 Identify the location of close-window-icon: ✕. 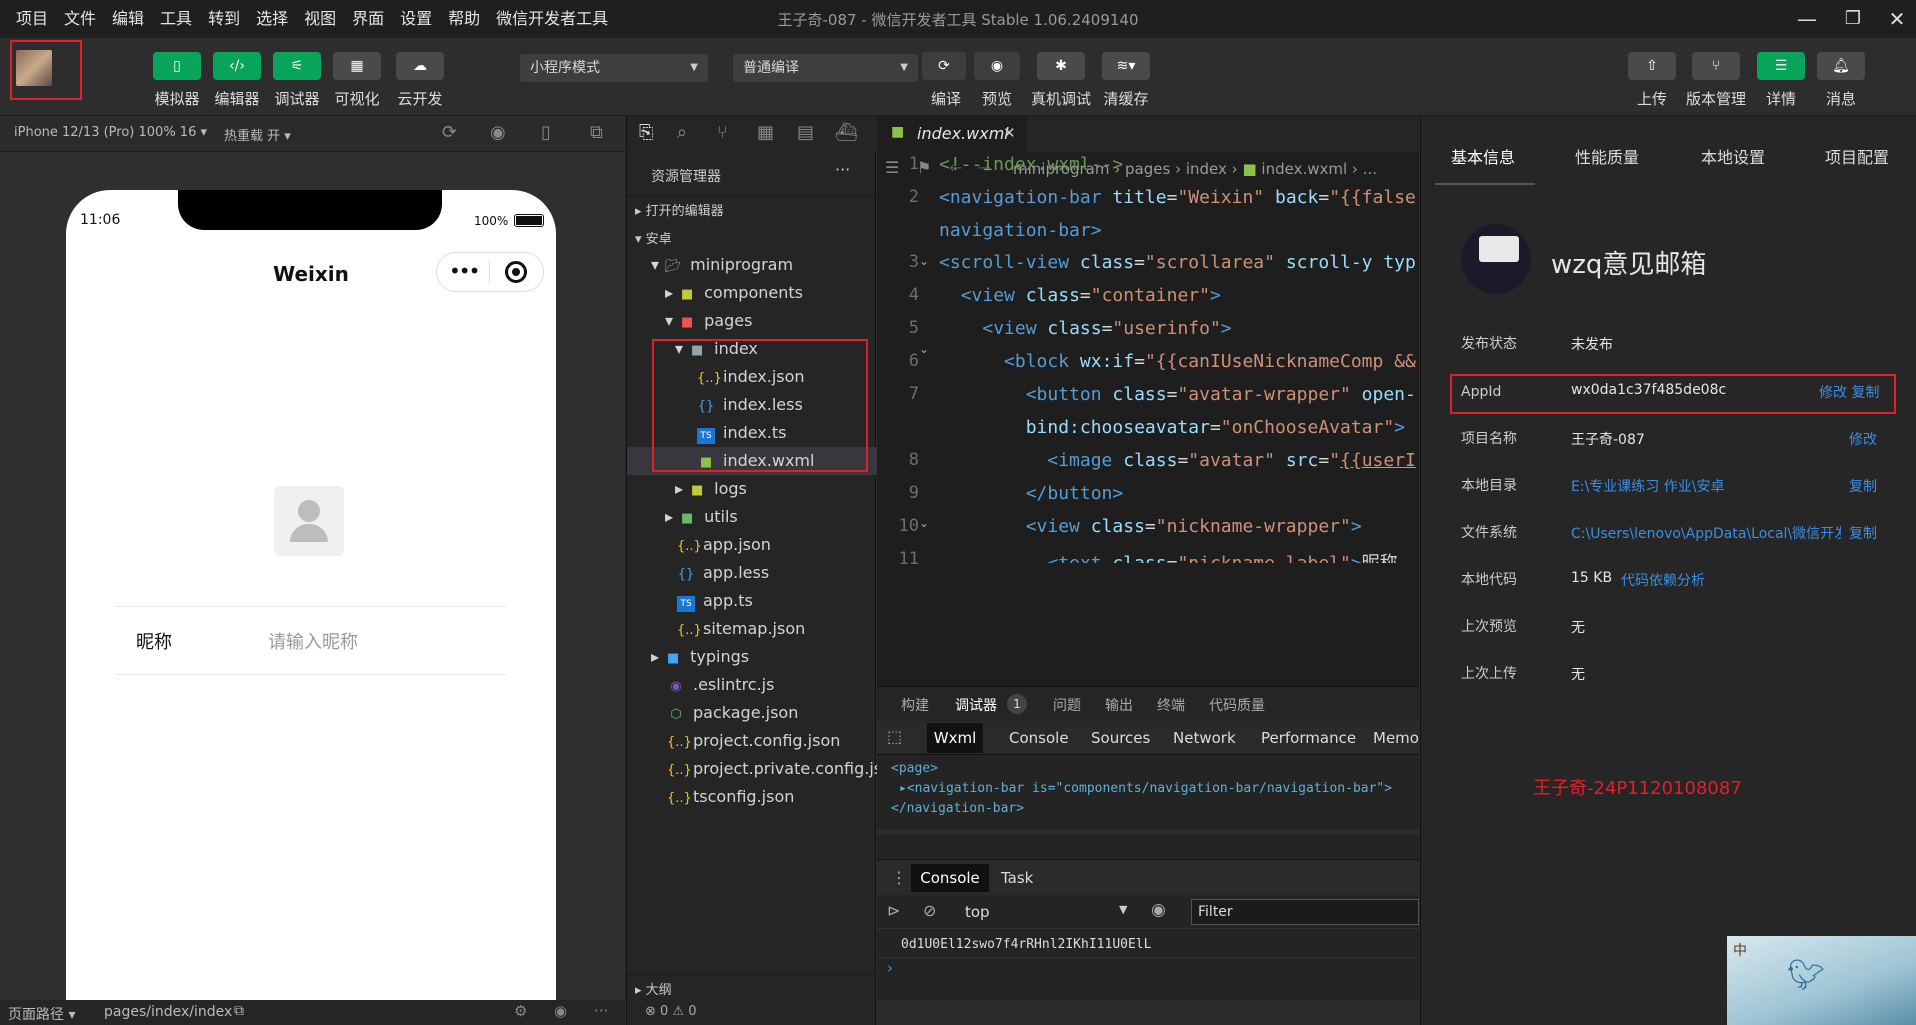
(1897, 19).